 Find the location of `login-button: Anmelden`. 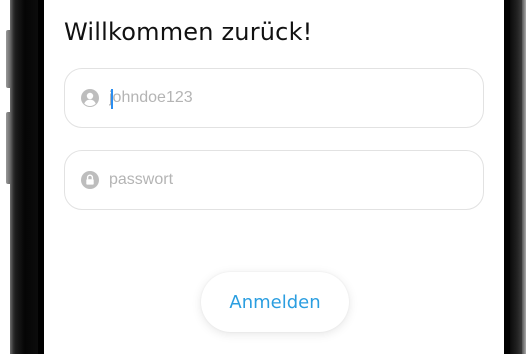

login-button: Anmelden is located at coordinates (275, 302).